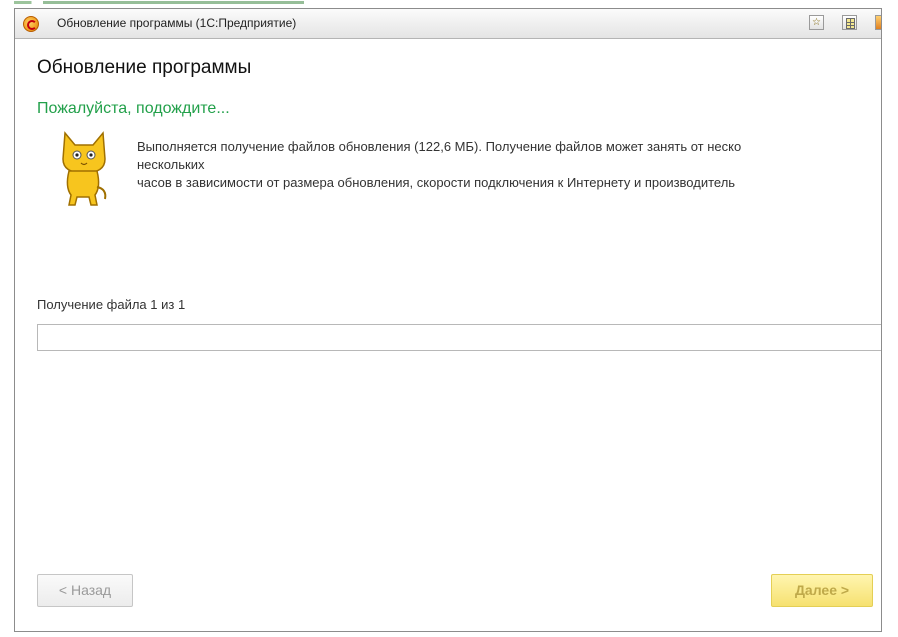 Image resolution: width=898 pixels, height=637 pixels. Describe the element at coordinates (849, 22) in the screenshot. I see `table-icon` at that location.